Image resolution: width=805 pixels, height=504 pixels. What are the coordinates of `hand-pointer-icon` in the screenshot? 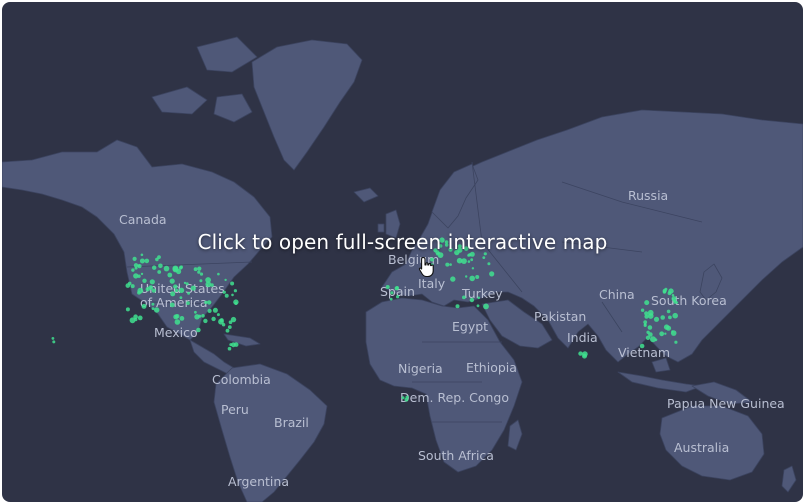 It's located at (427, 269).